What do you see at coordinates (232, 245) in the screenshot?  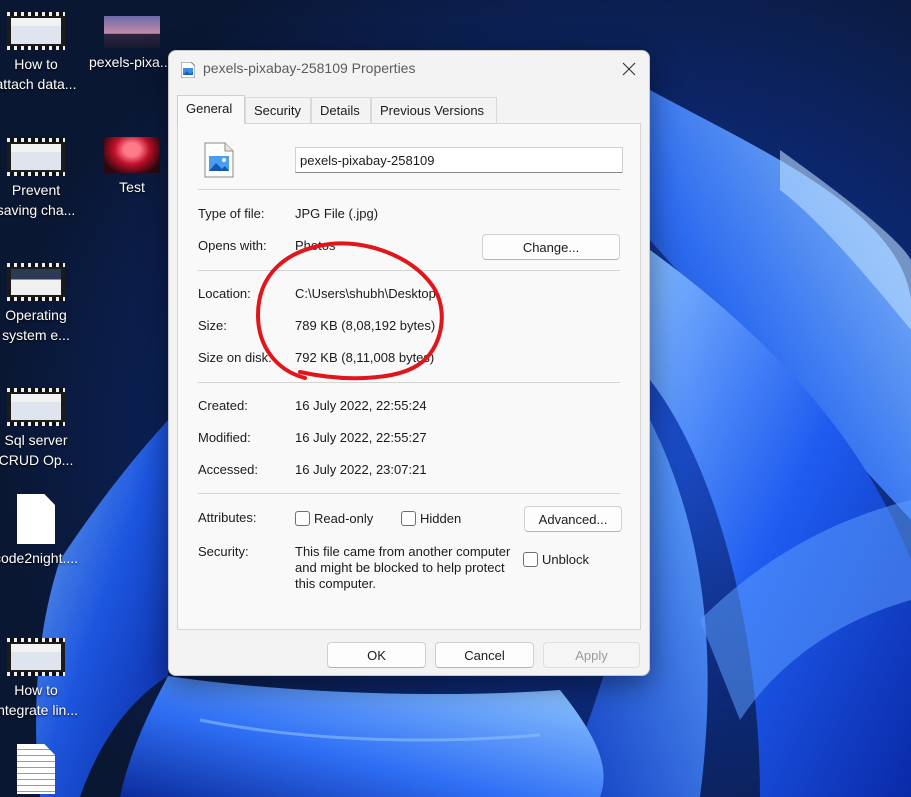 I see `opens-with-label: Opens with:` at bounding box center [232, 245].